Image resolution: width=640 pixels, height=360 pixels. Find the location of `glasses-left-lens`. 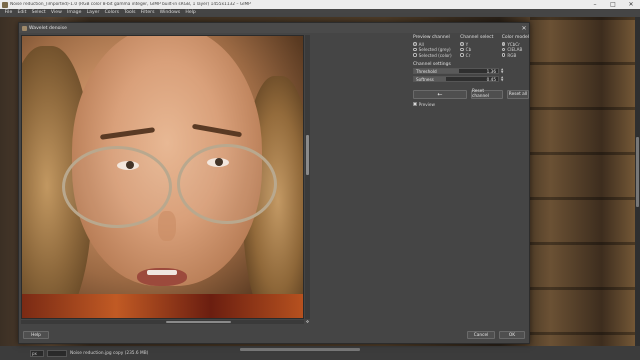

glasses-left-lens is located at coordinates (117, 187).